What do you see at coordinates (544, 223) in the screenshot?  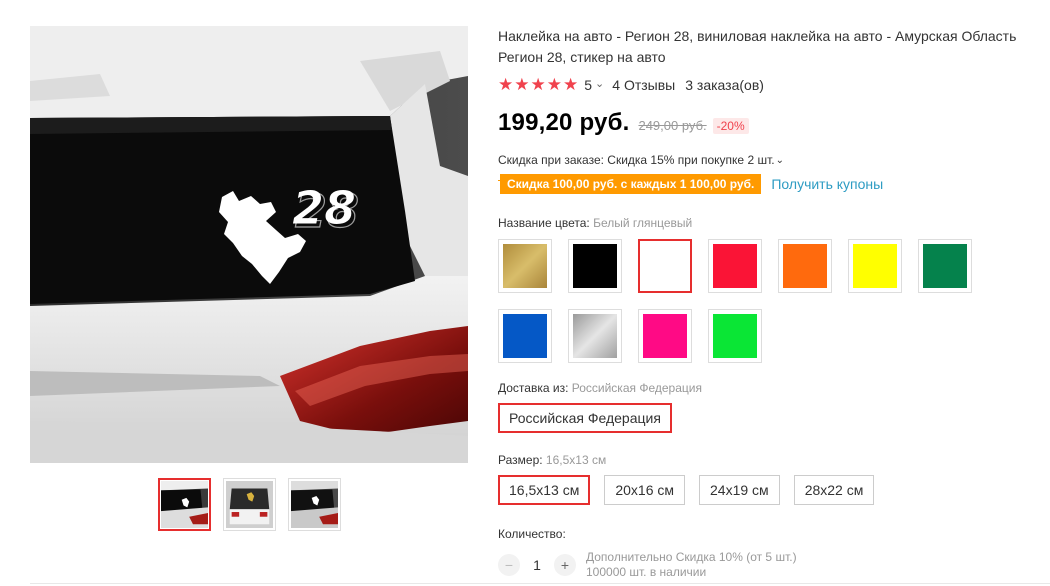 I see `color-label-text: Название цвета:` at bounding box center [544, 223].